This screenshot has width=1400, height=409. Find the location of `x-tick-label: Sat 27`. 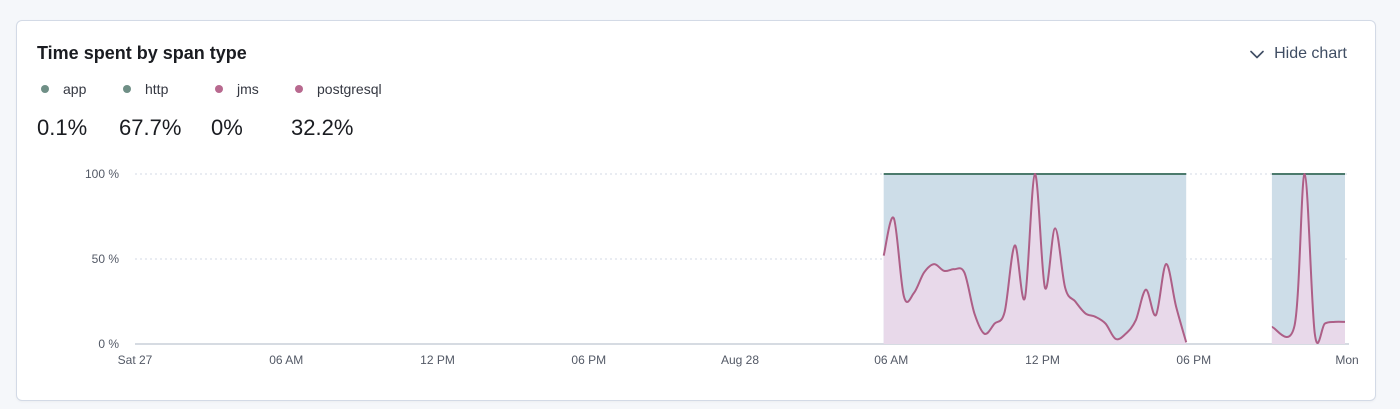

x-tick-label: Sat 27 is located at coordinates (135, 360).